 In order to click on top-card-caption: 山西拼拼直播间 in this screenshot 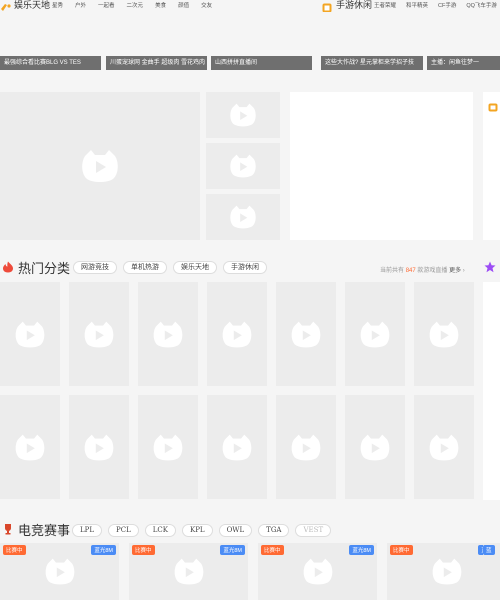, I will do `click(261, 63)`.